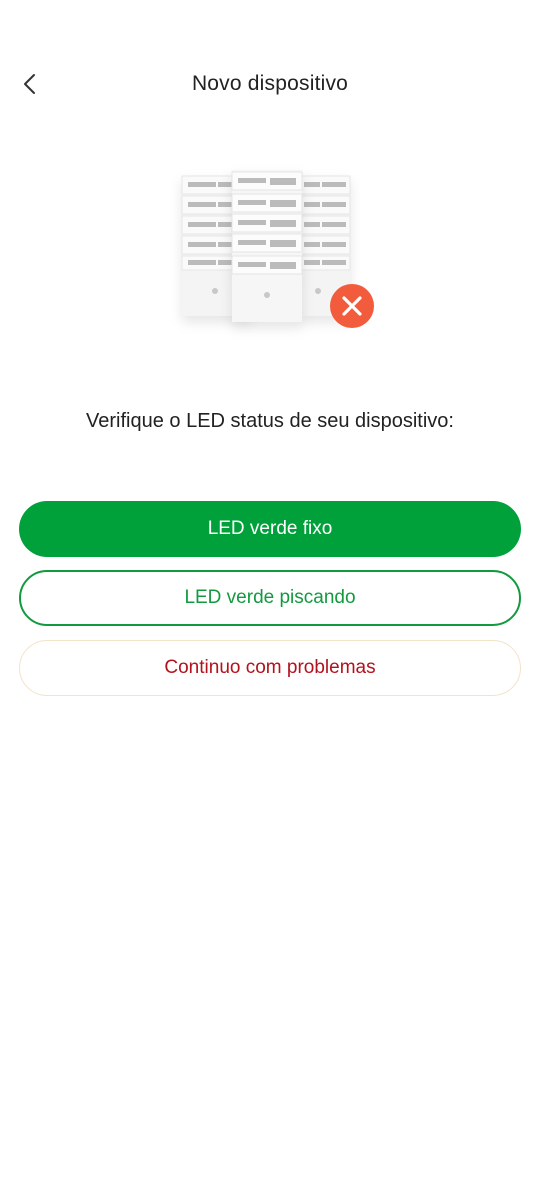 The height and width of the screenshot is (1200, 540). Describe the element at coordinates (266, 246) in the screenshot. I see `server-rack-icon` at that location.